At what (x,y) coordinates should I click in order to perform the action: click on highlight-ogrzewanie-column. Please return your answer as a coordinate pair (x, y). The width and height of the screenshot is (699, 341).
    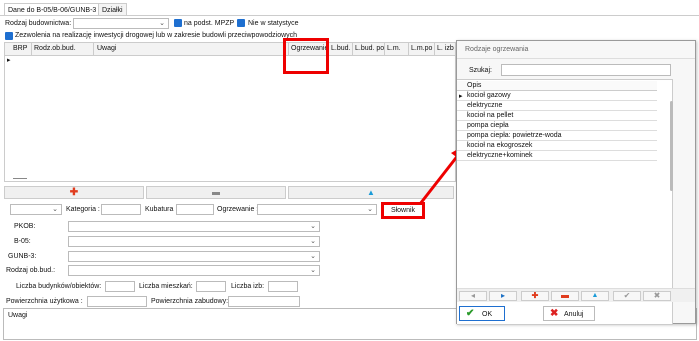
    Looking at the image, I should click on (306, 56).